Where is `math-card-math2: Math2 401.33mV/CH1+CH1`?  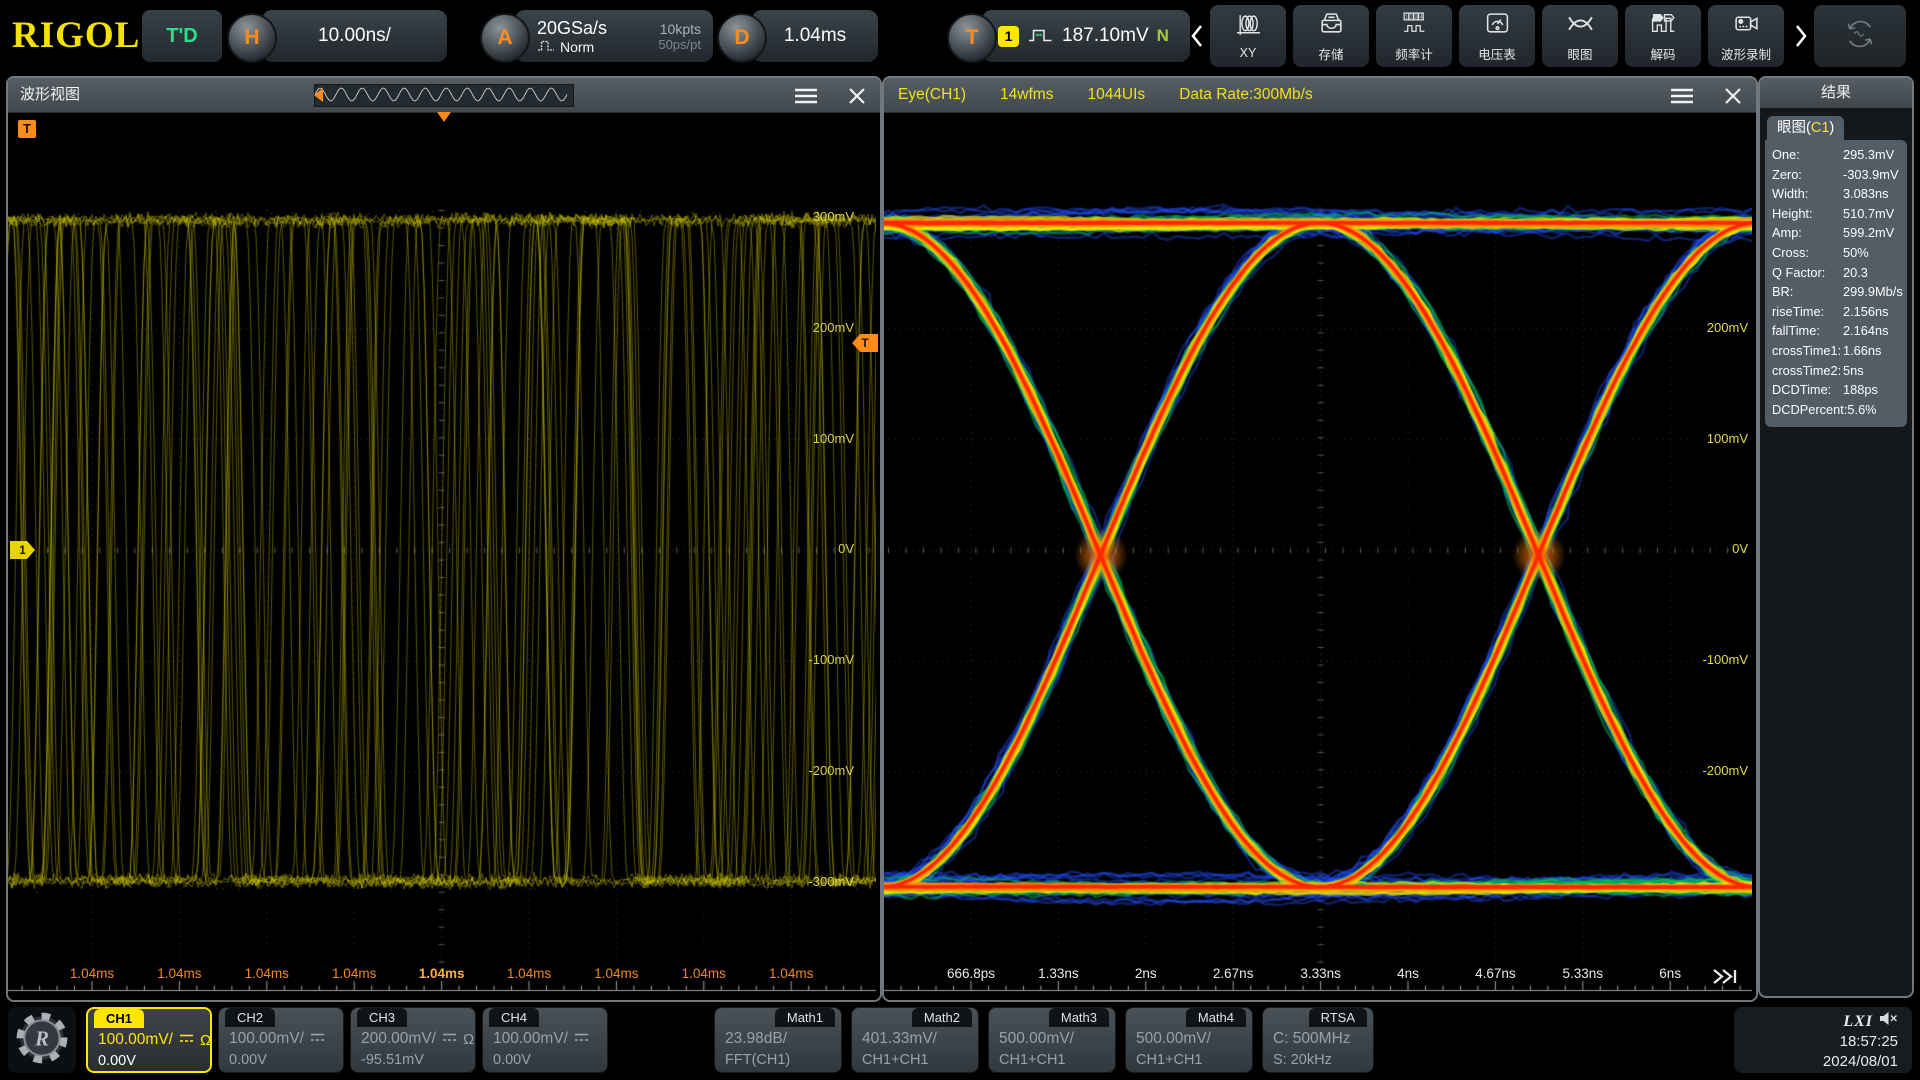 math-card-math2: Math2 401.33mV/CH1+CH1 is located at coordinates (915, 1040).